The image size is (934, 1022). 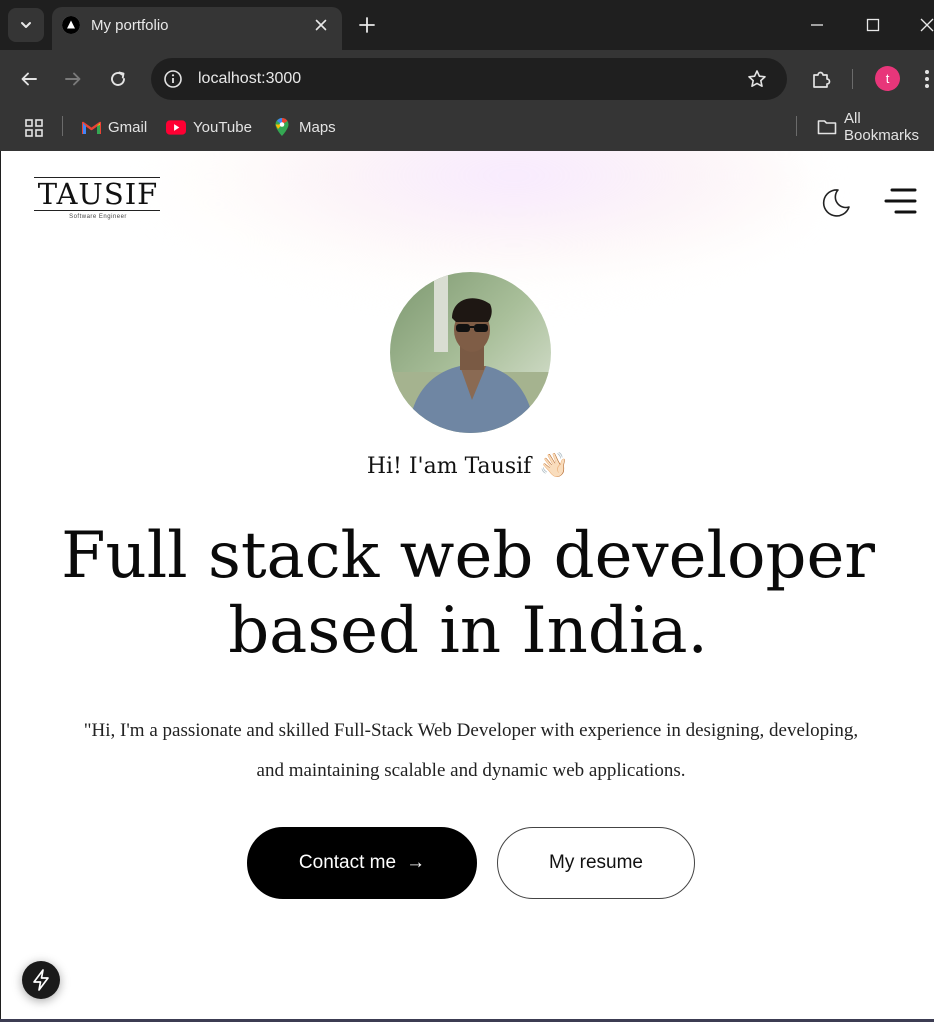 I want to click on bookmark-label: YouTube, so click(x=222, y=127).